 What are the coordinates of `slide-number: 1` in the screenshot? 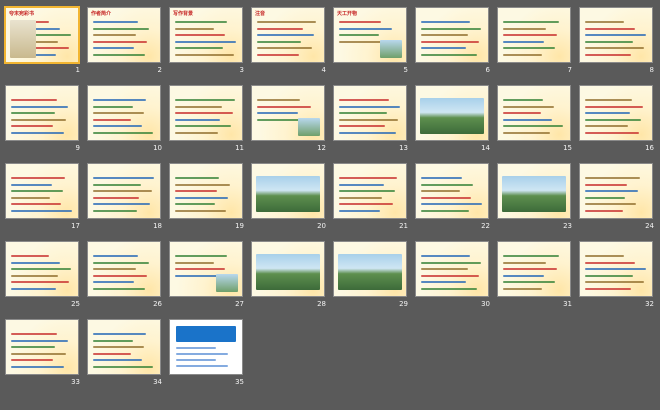 It's located at (77, 70).